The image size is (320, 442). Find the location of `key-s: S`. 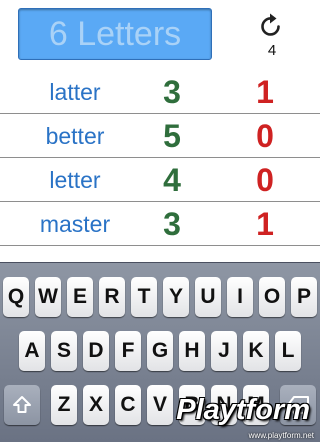

key-s: S is located at coordinates (64, 351).